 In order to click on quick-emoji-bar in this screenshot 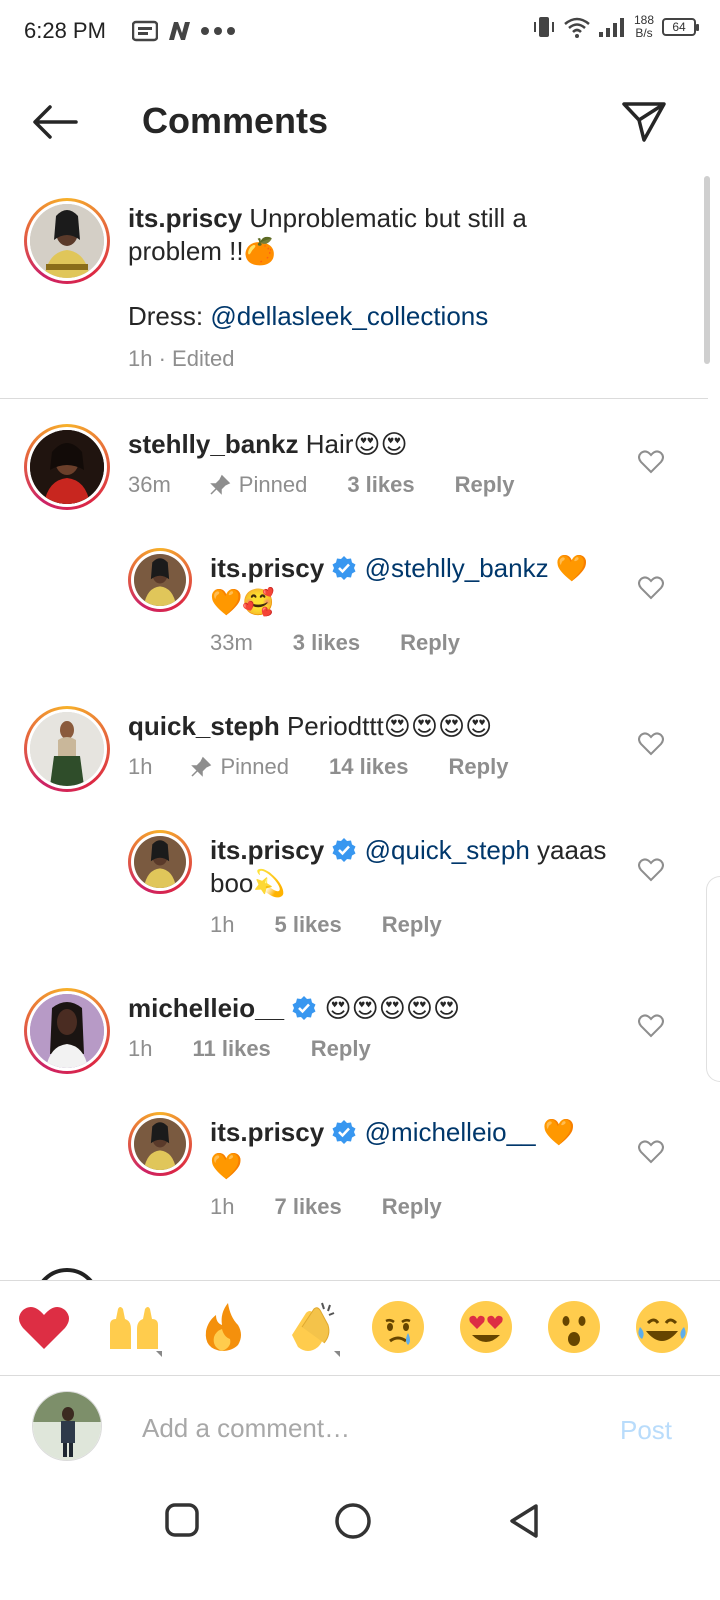, I will do `click(360, 1328)`.